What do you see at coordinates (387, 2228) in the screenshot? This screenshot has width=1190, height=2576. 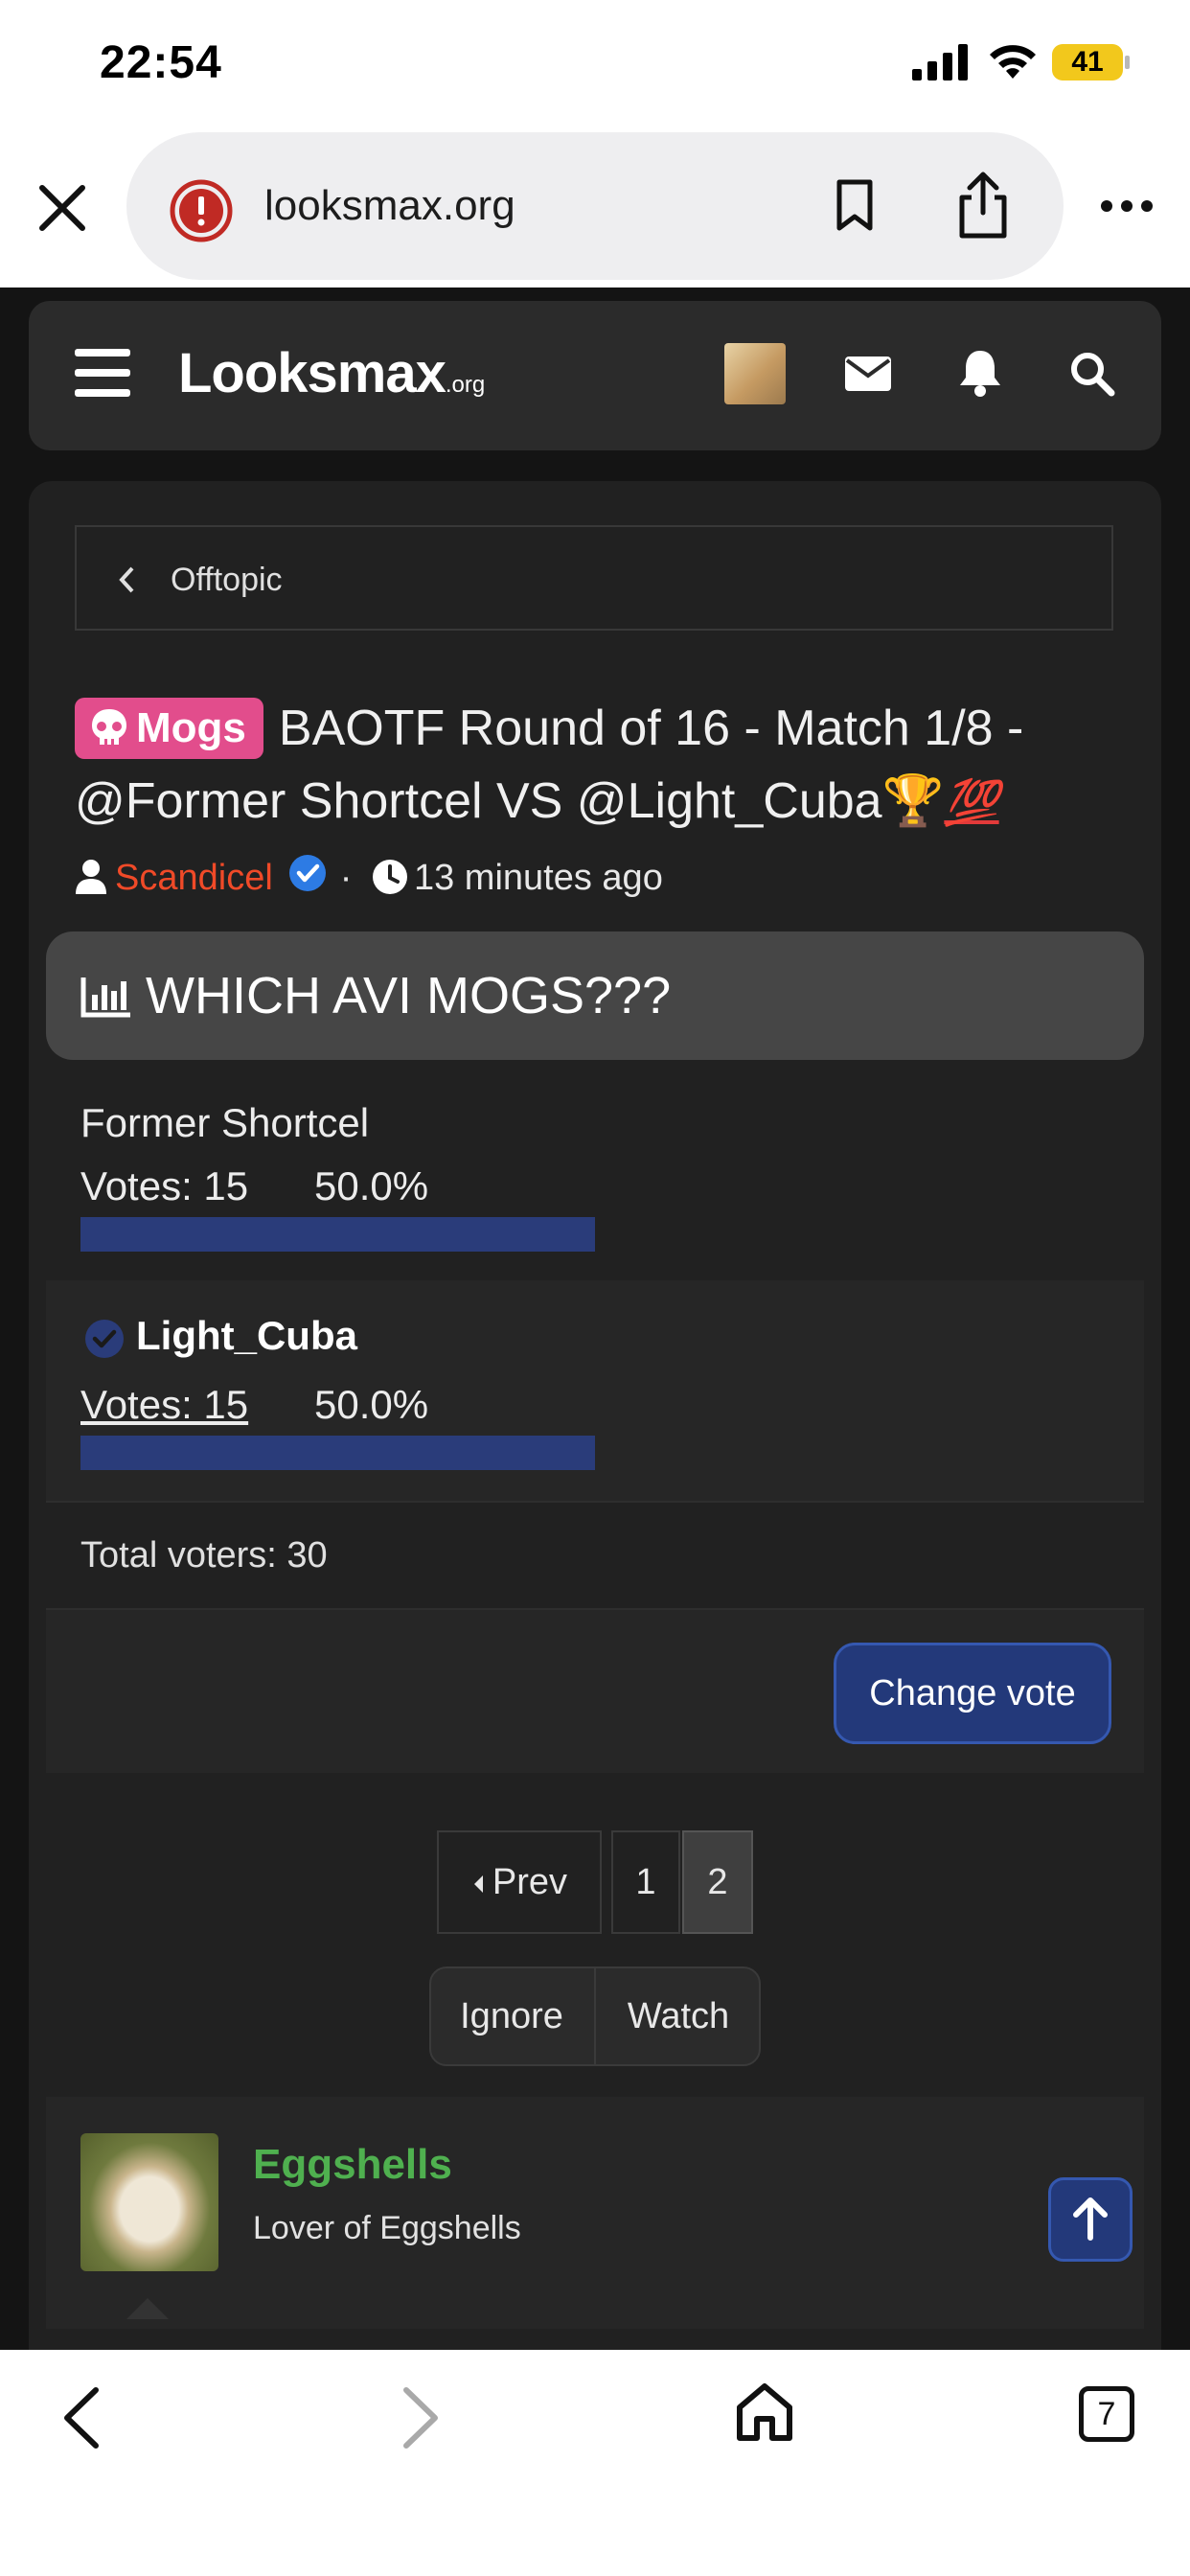 I see `post-user-title: Lover of Eggshells` at bounding box center [387, 2228].